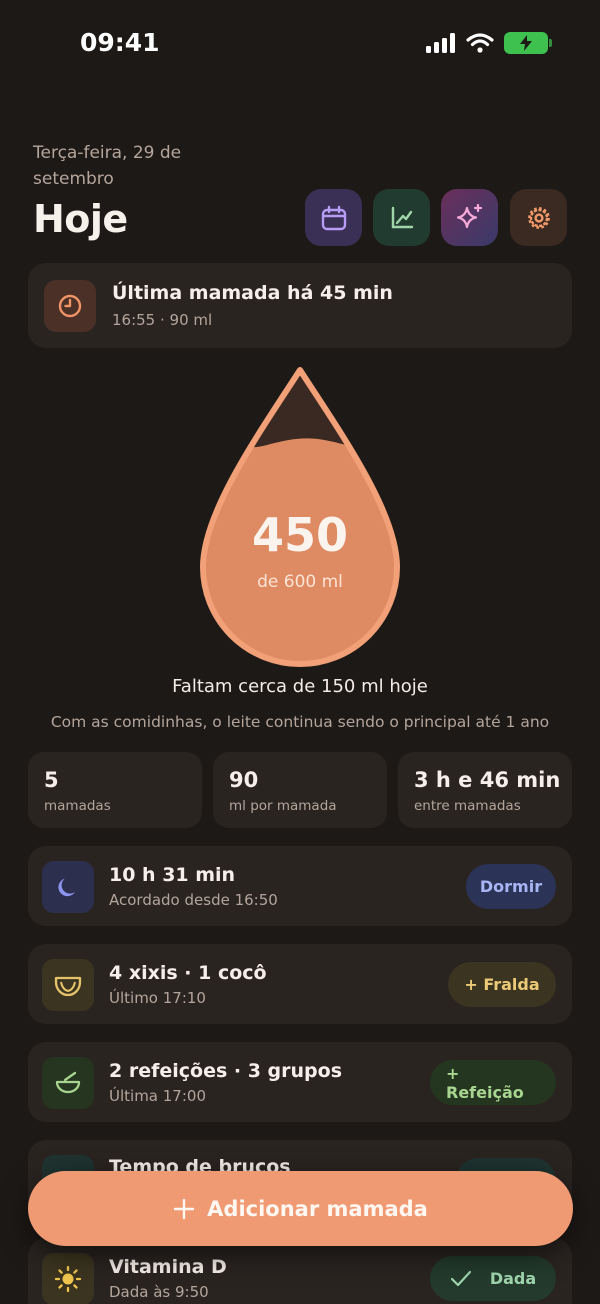  Describe the element at coordinates (252, 293) in the screenshot. I see `last-feed-title: Última mamada há 45 min` at that location.